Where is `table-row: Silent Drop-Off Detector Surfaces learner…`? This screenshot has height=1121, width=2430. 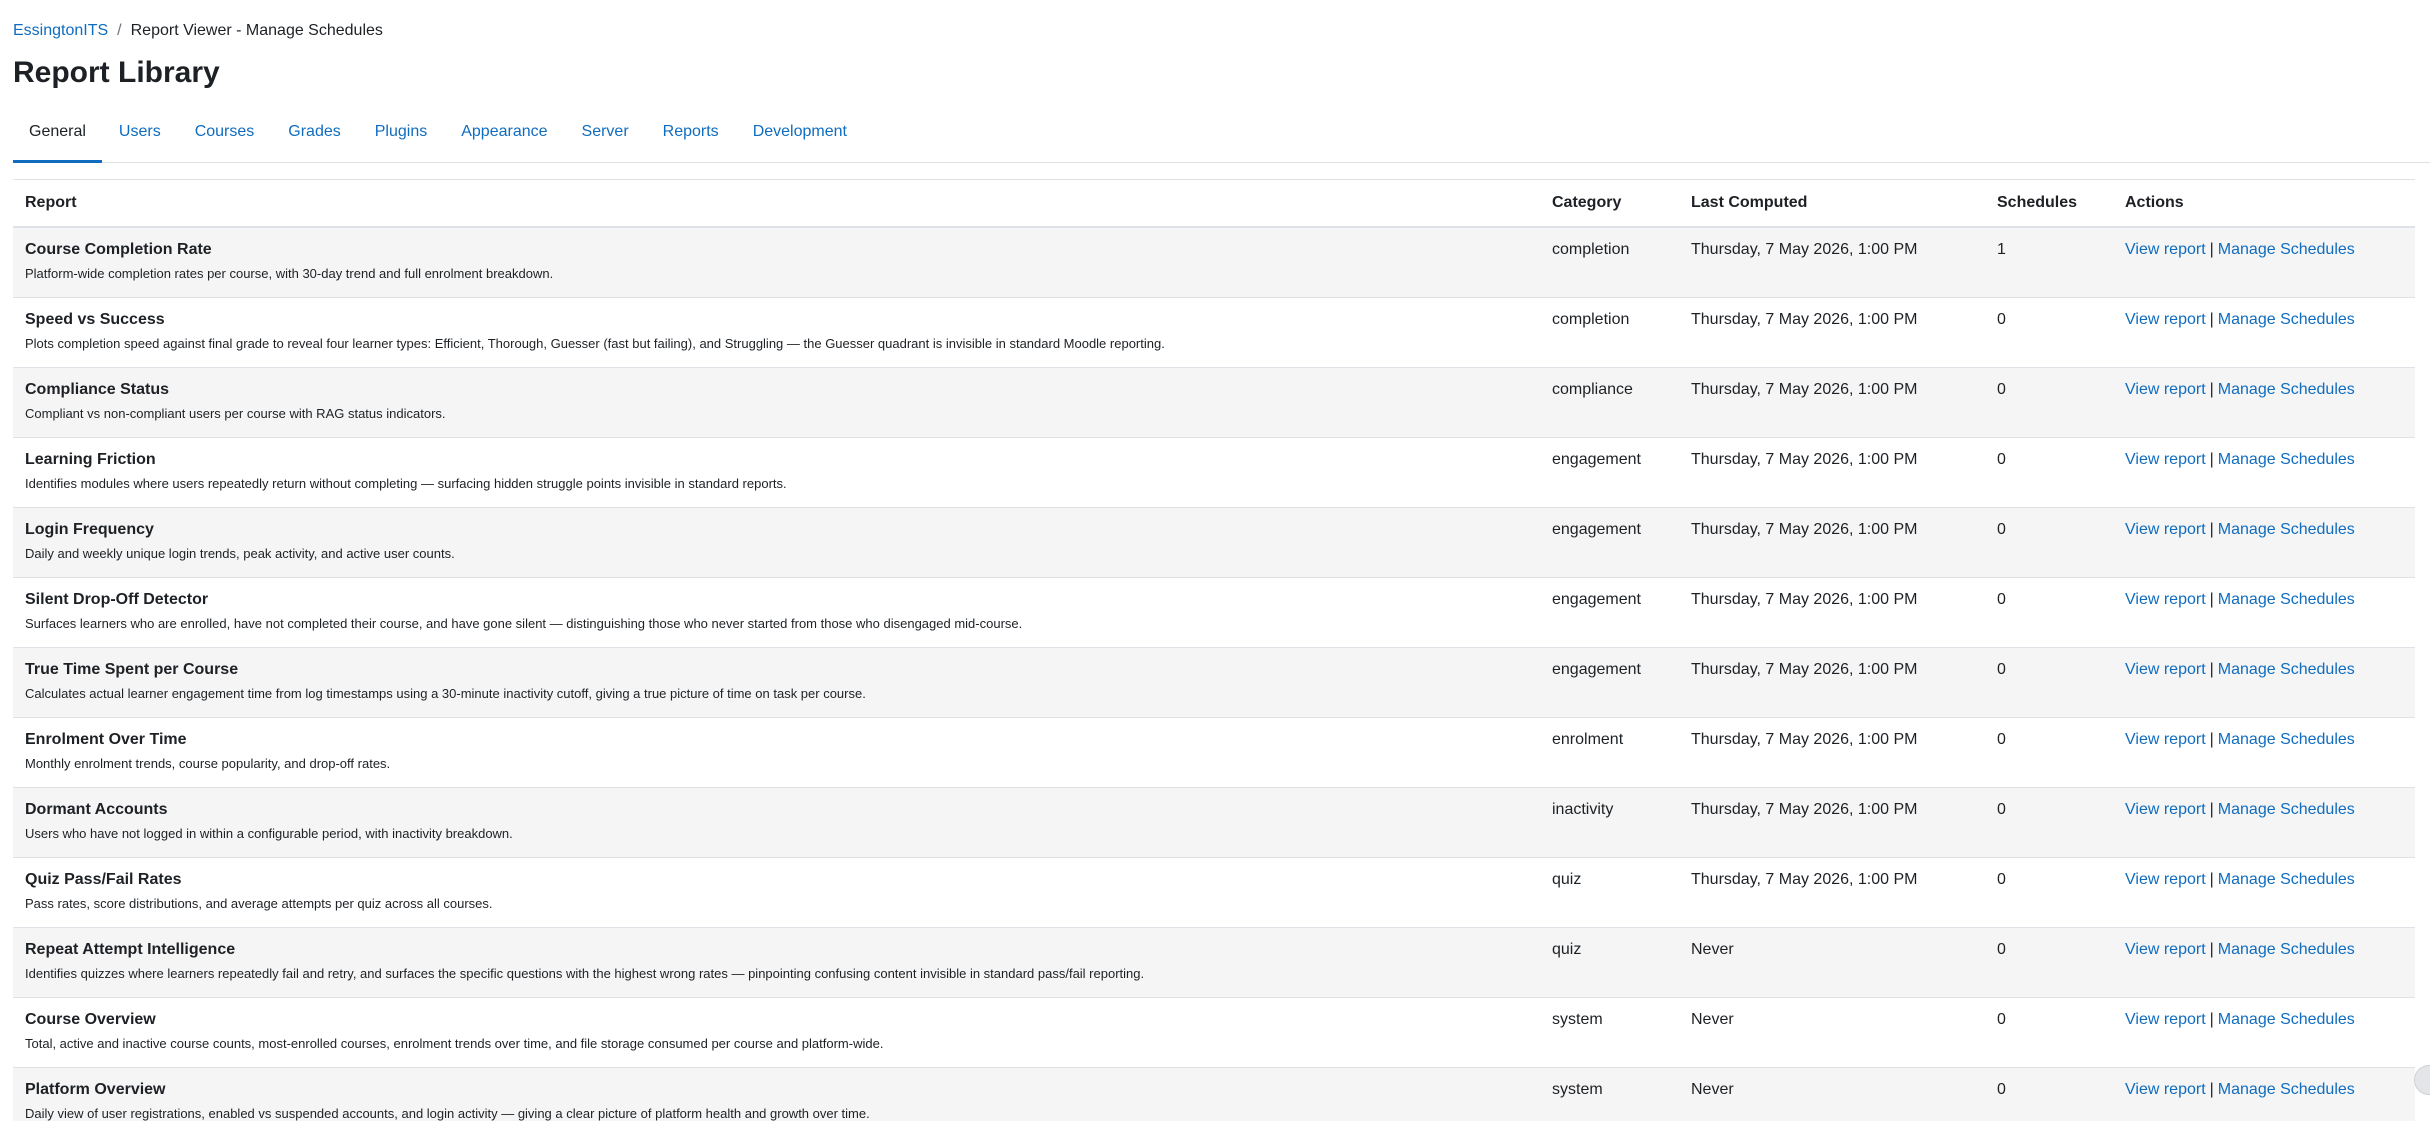 table-row: Silent Drop-Off Detector Surfaces learner… is located at coordinates (1214, 611).